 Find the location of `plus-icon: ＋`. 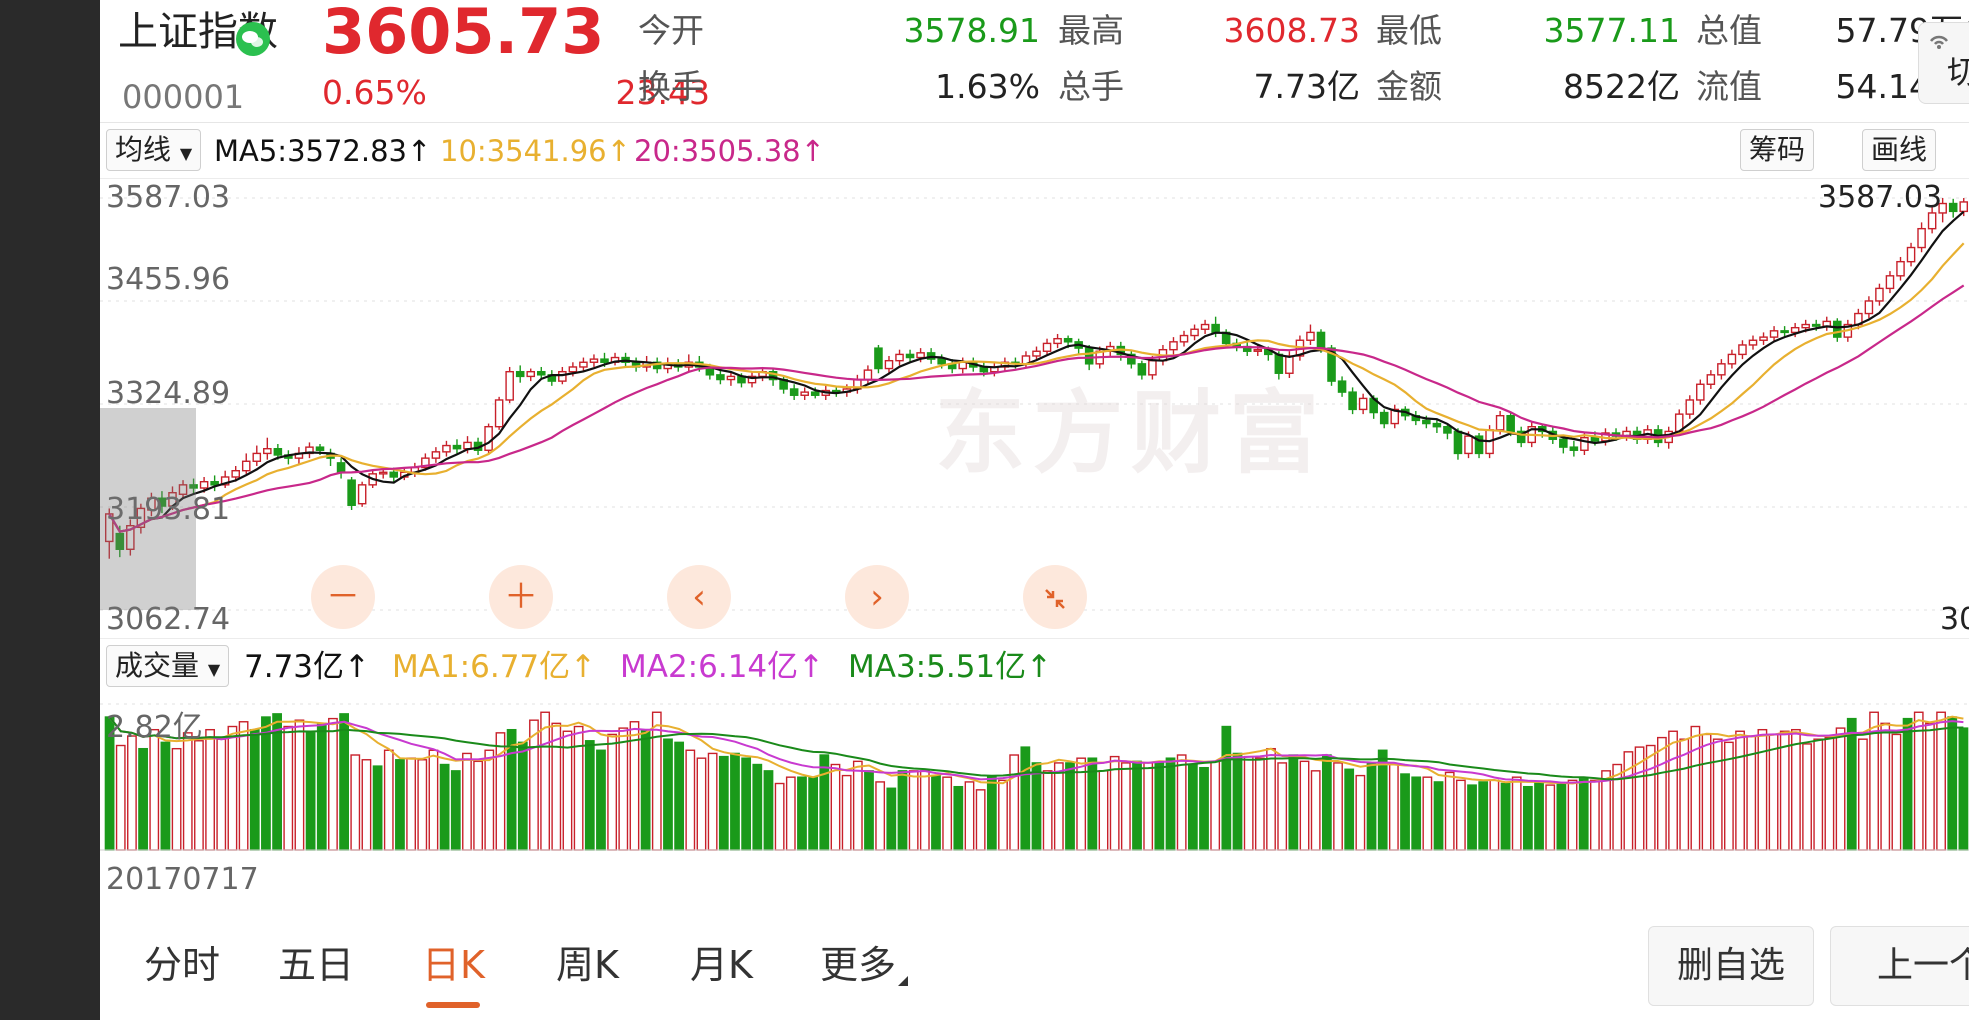

plus-icon: ＋ is located at coordinates (521, 597).